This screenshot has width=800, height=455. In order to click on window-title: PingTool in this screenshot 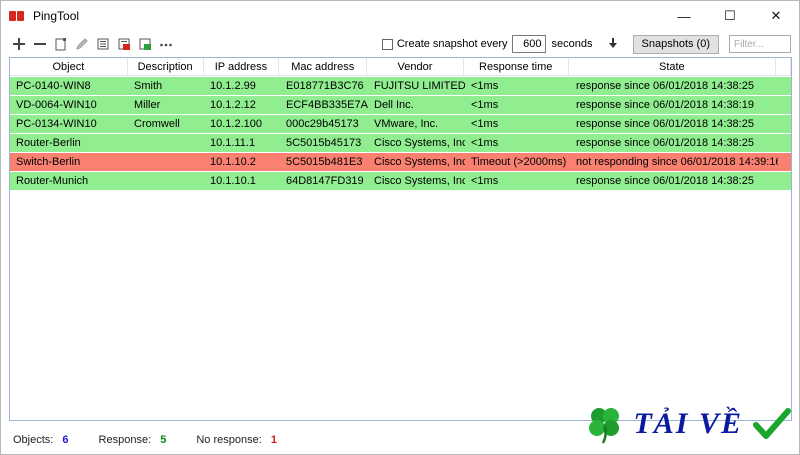, I will do `click(56, 16)`.